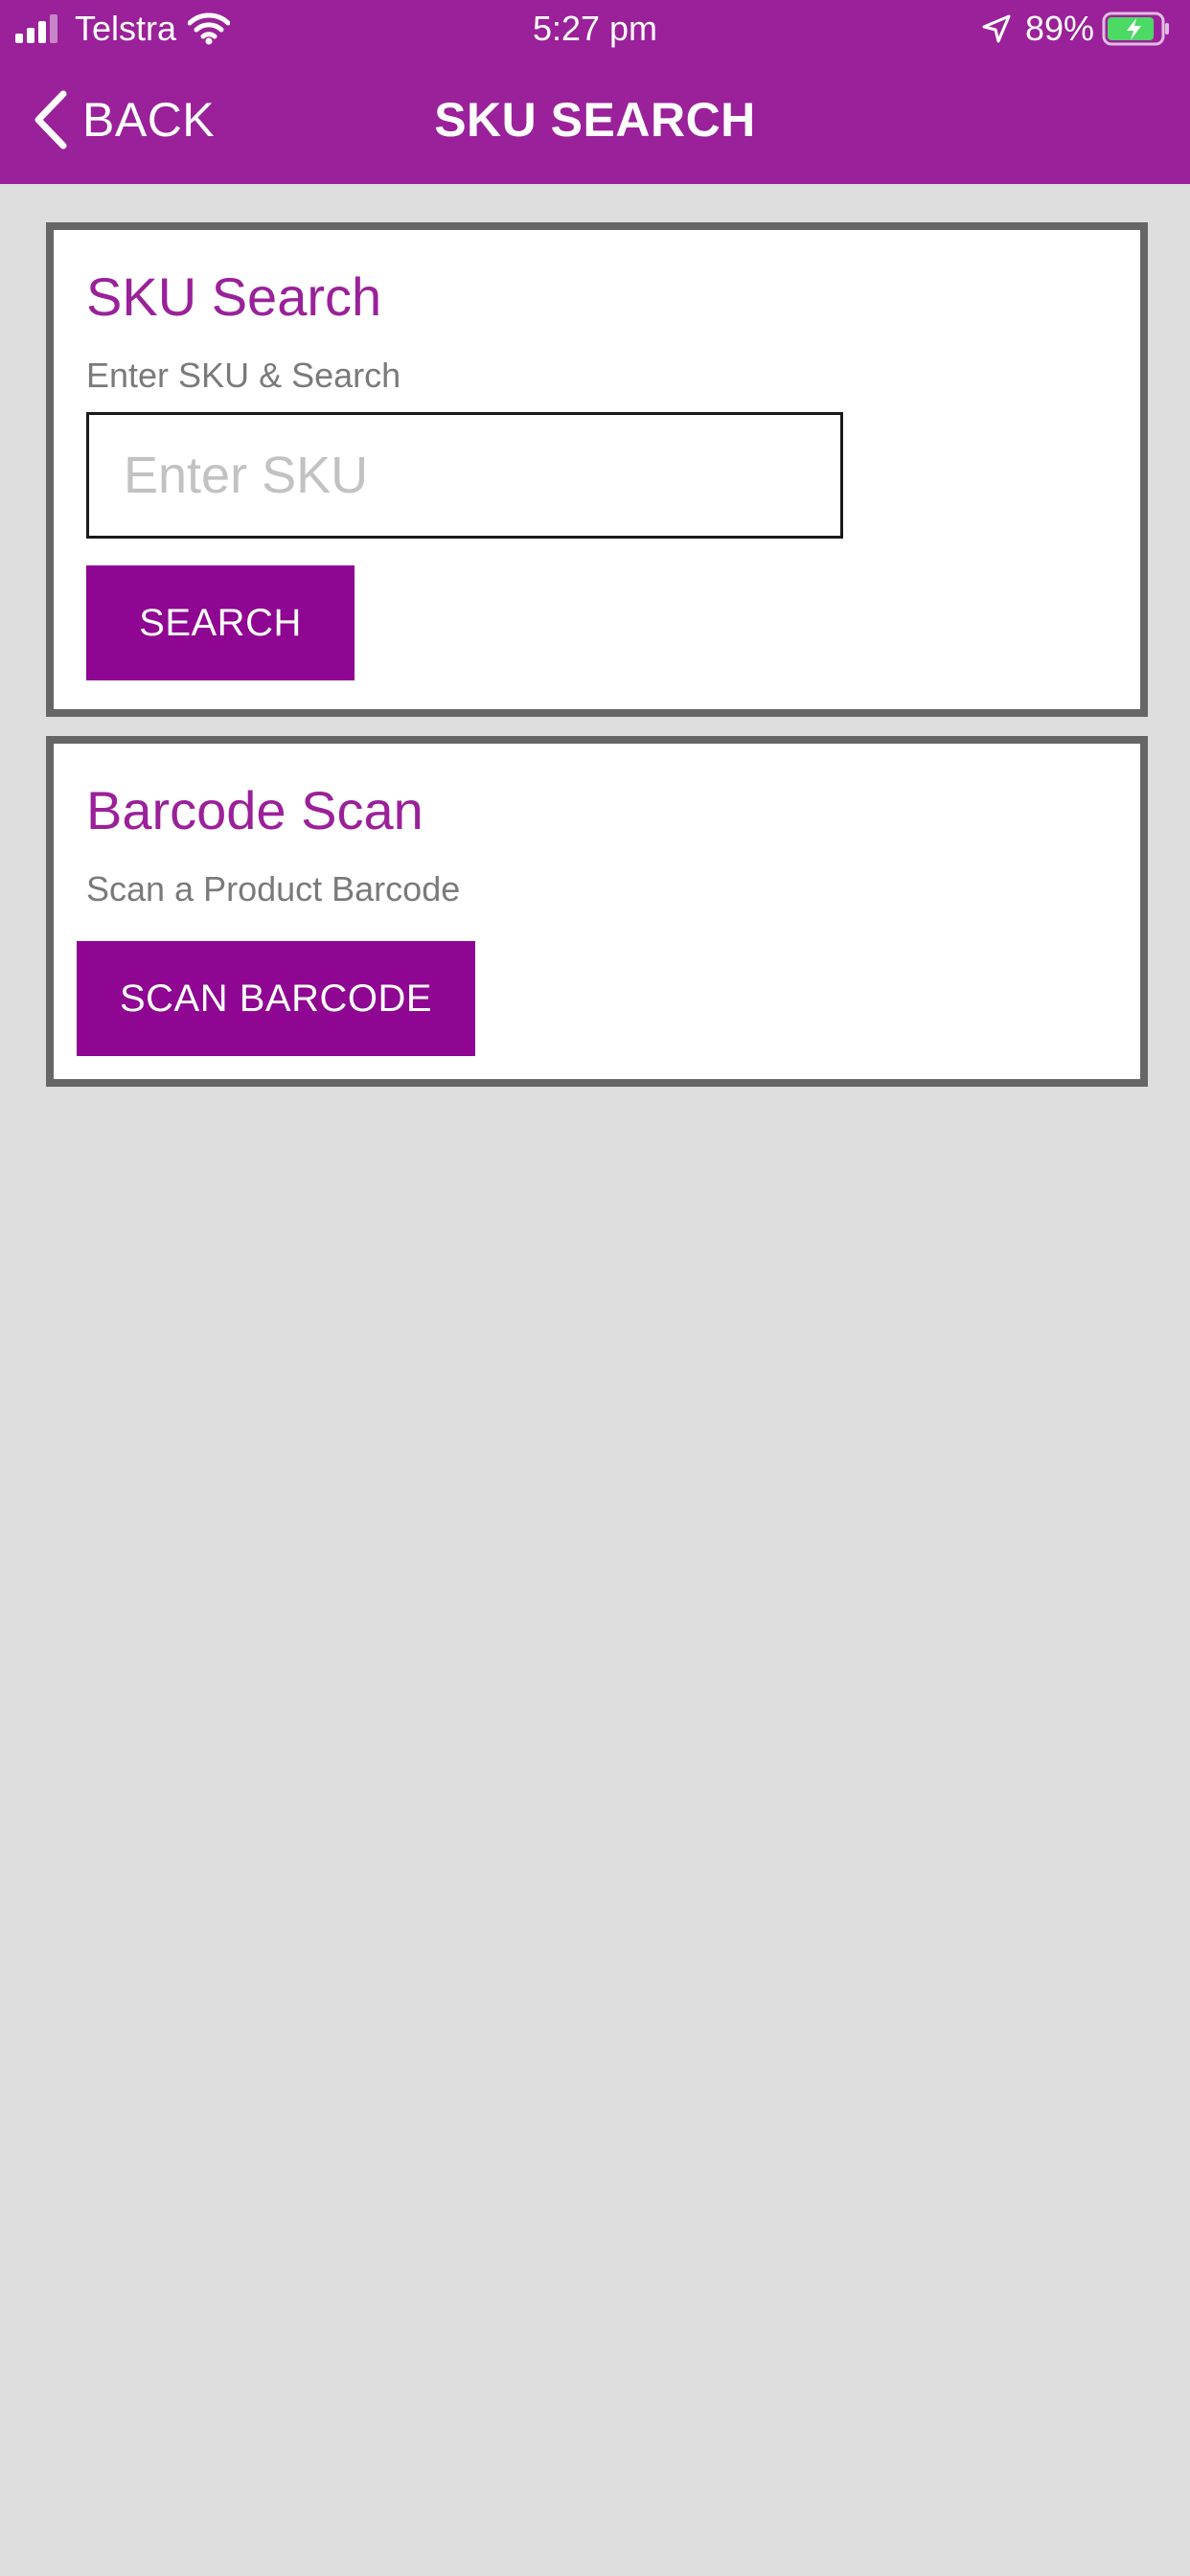 This screenshot has height=2576, width=1190. Describe the element at coordinates (997, 28) in the screenshot. I see `location-arrow-icon` at that location.